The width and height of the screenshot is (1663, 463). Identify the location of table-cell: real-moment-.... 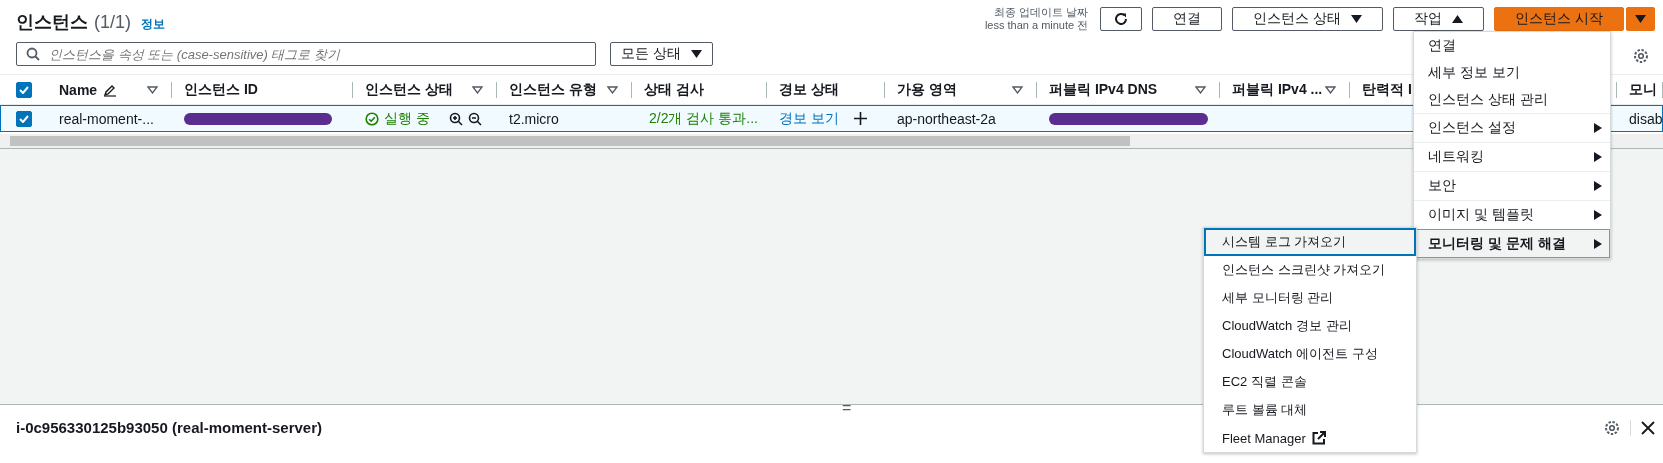
(106, 118).